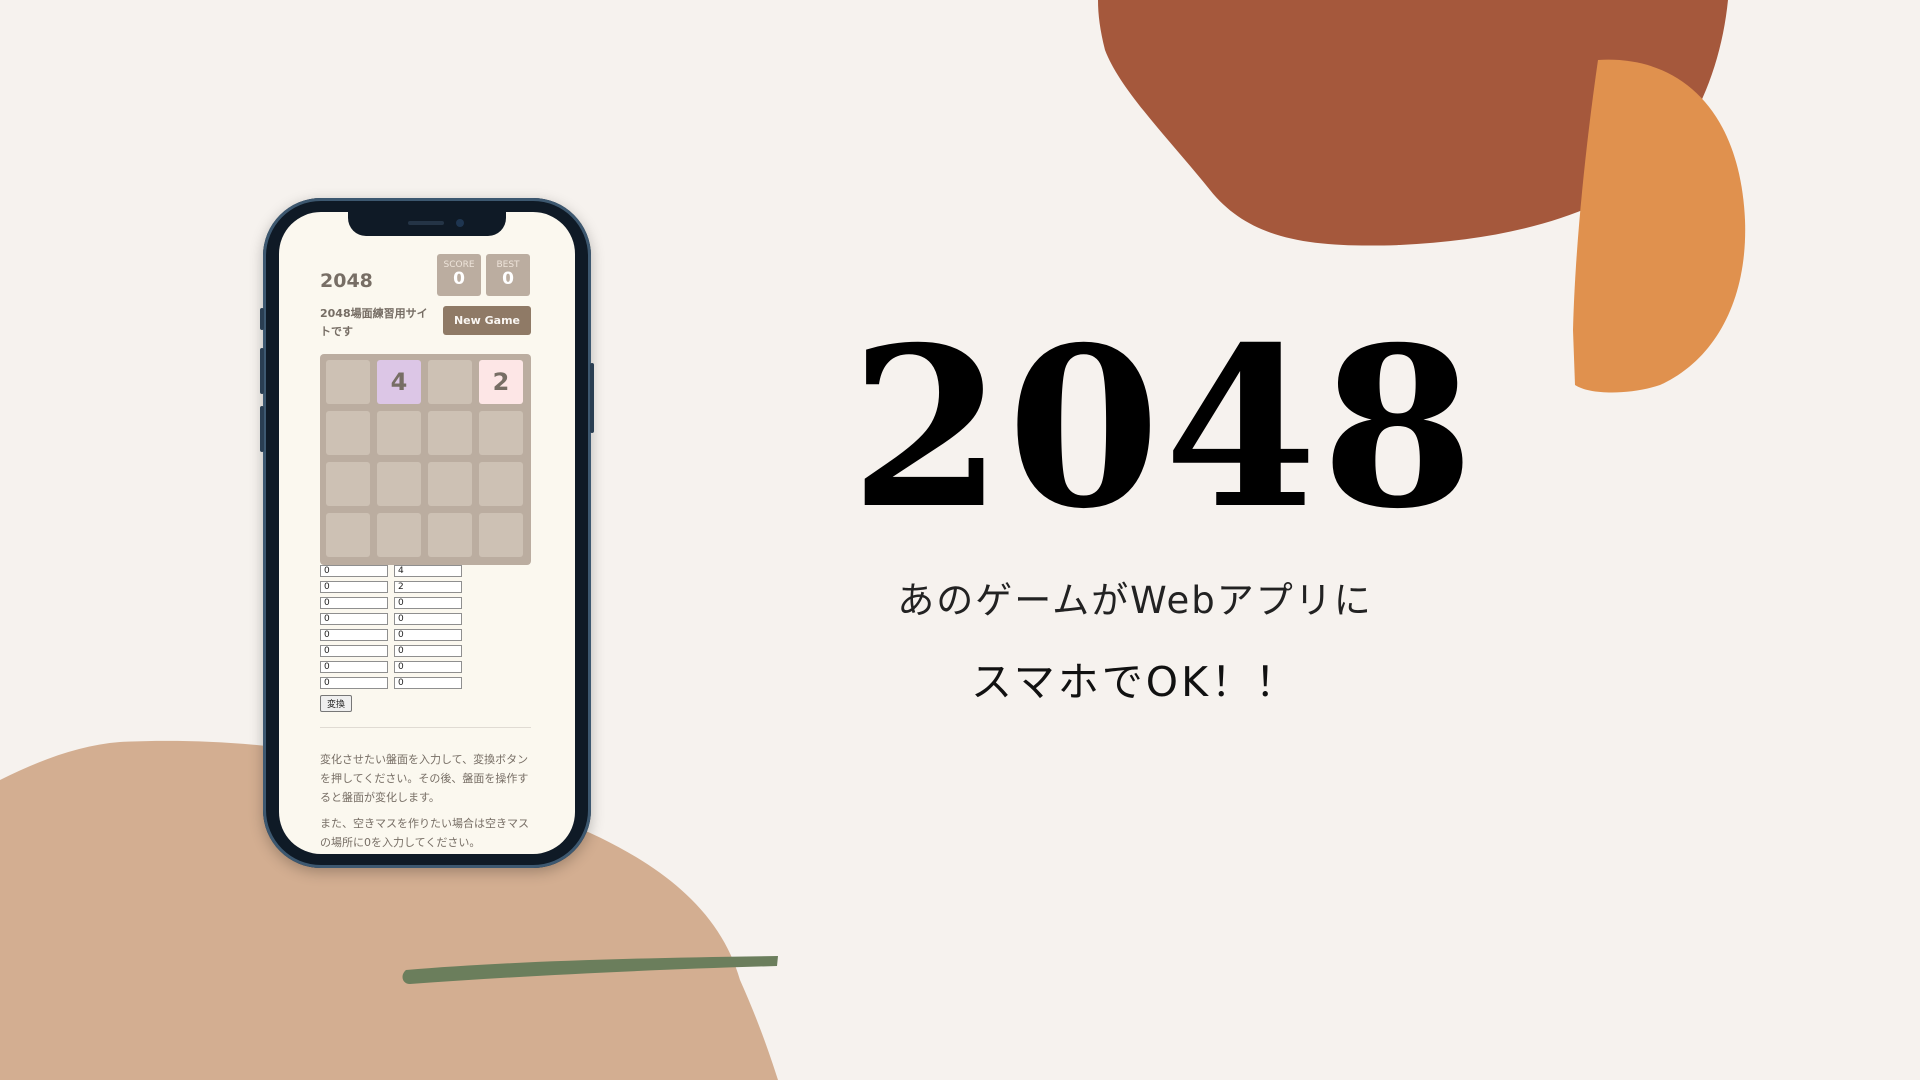  What do you see at coordinates (508, 279) in the screenshot?
I see `best-value: 0` at bounding box center [508, 279].